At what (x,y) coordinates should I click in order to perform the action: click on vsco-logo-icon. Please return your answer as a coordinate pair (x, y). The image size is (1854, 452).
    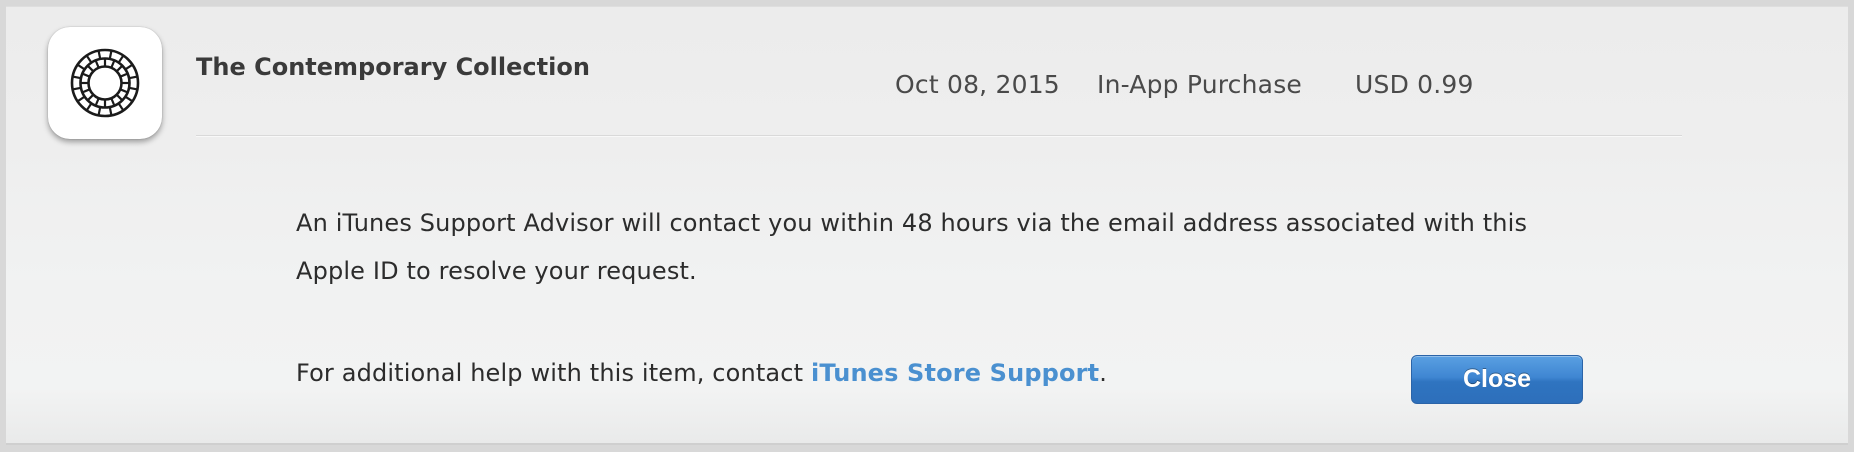
    Looking at the image, I should click on (105, 83).